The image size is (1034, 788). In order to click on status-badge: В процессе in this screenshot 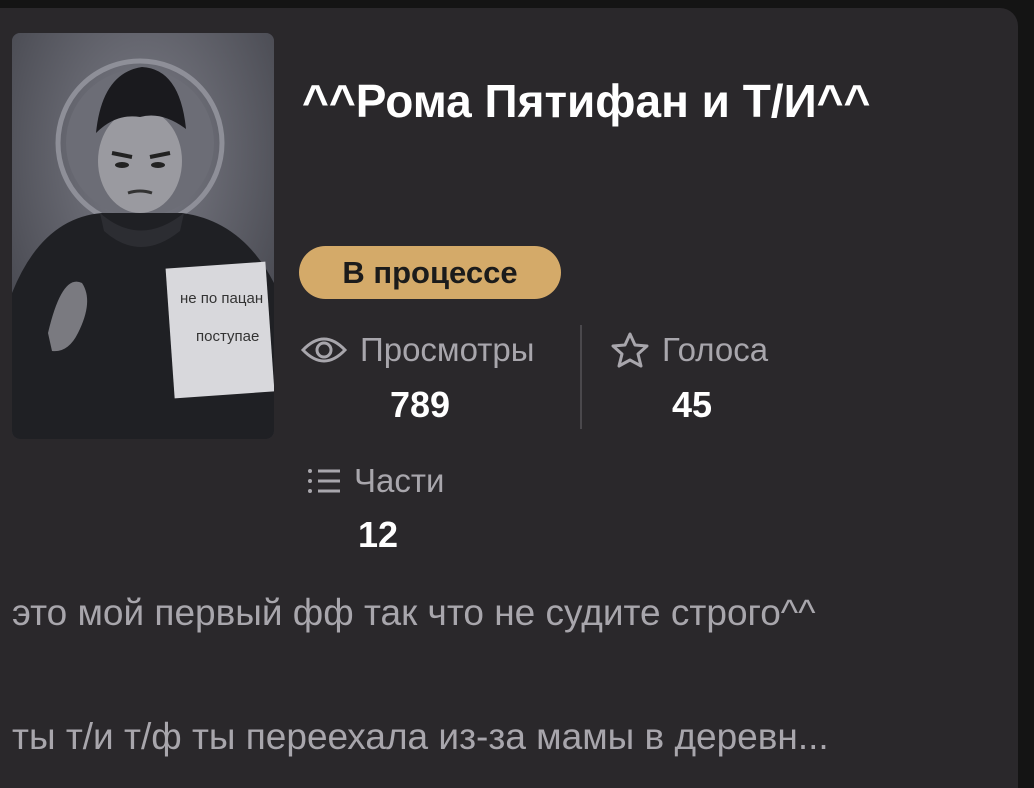, I will do `click(430, 272)`.